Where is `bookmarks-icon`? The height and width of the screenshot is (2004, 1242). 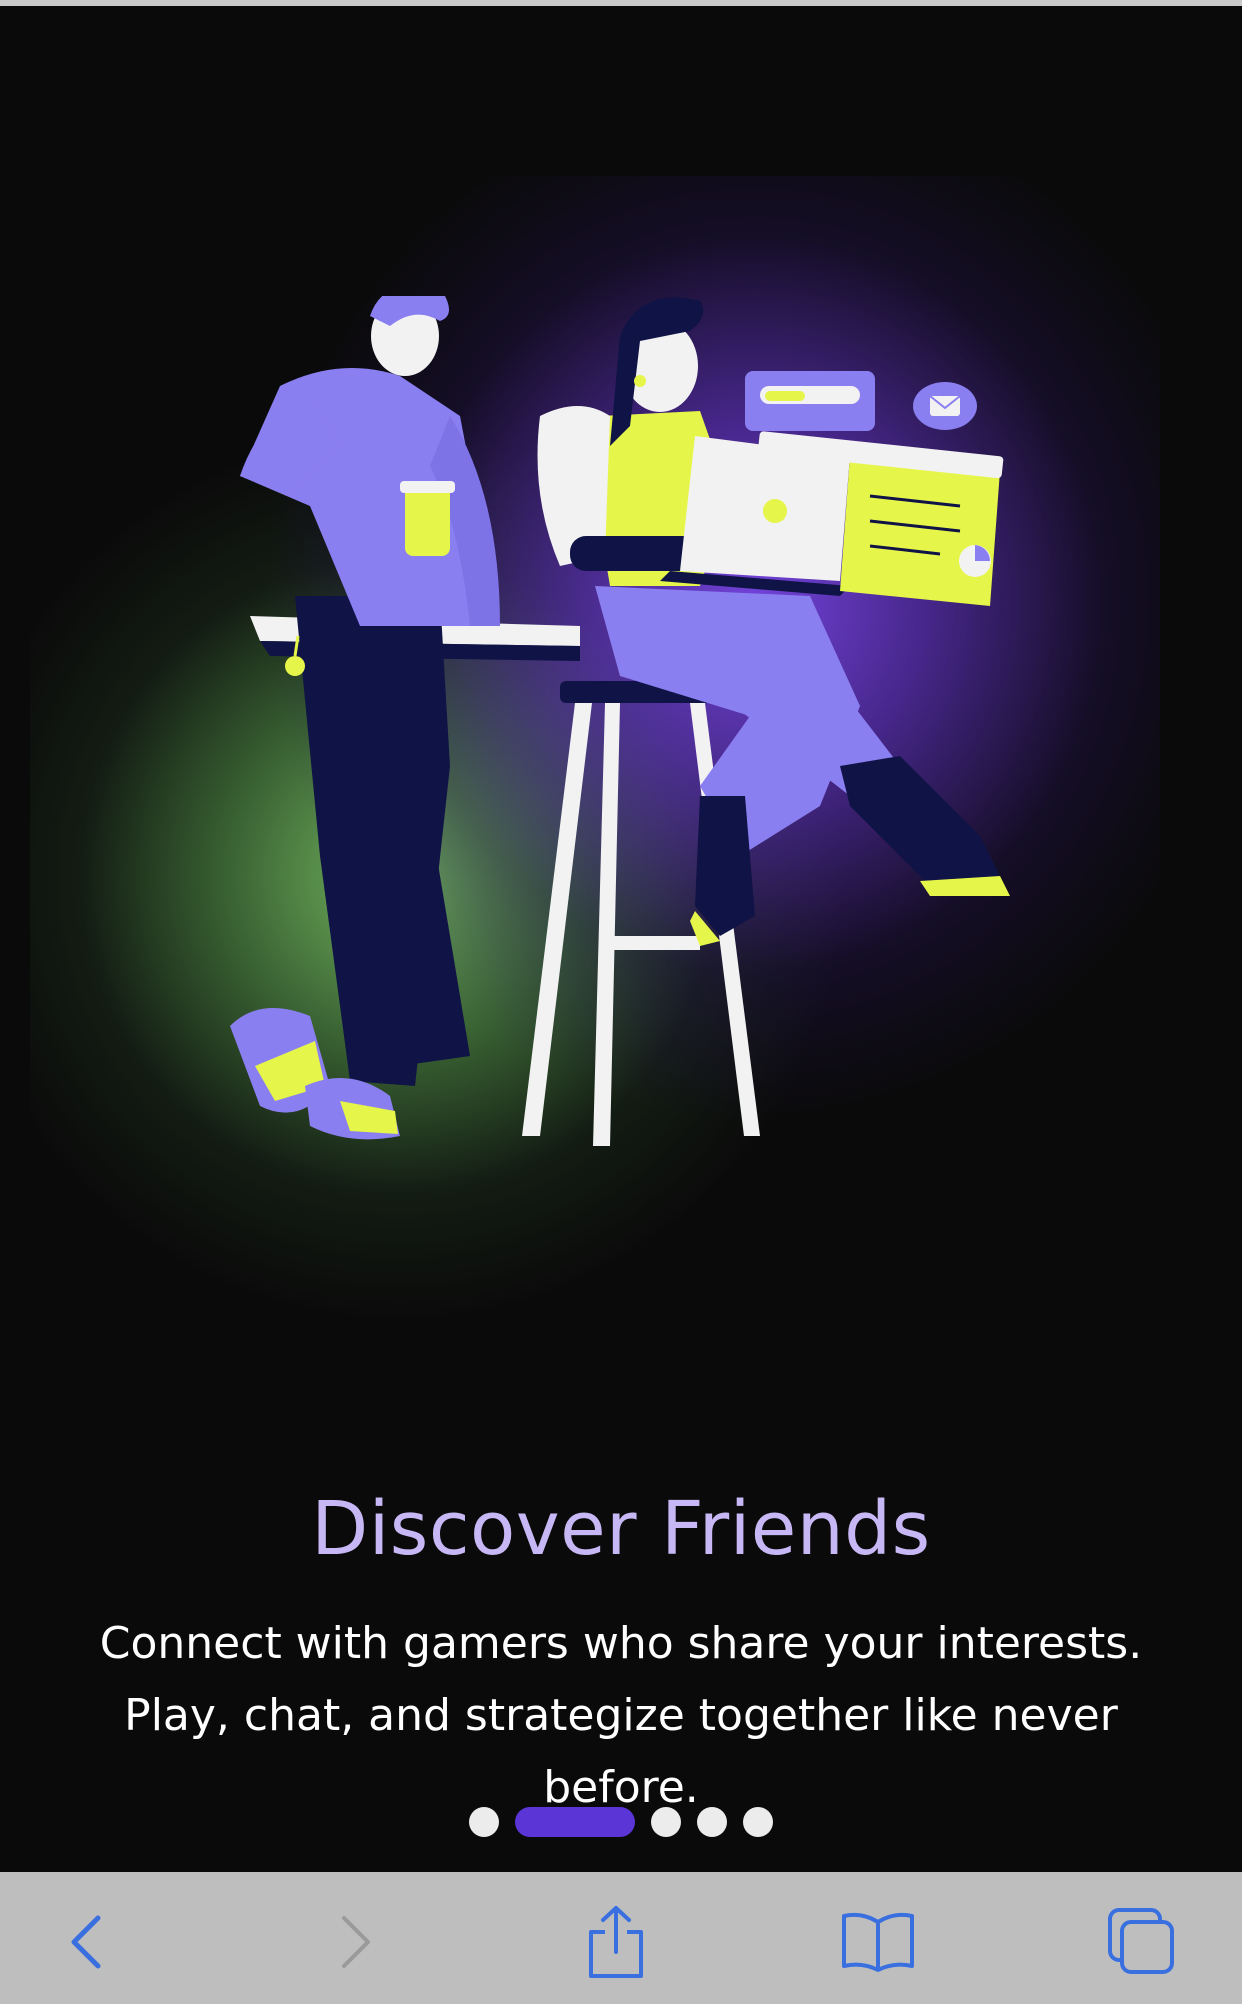 bookmarks-icon is located at coordinates (878, 1942).